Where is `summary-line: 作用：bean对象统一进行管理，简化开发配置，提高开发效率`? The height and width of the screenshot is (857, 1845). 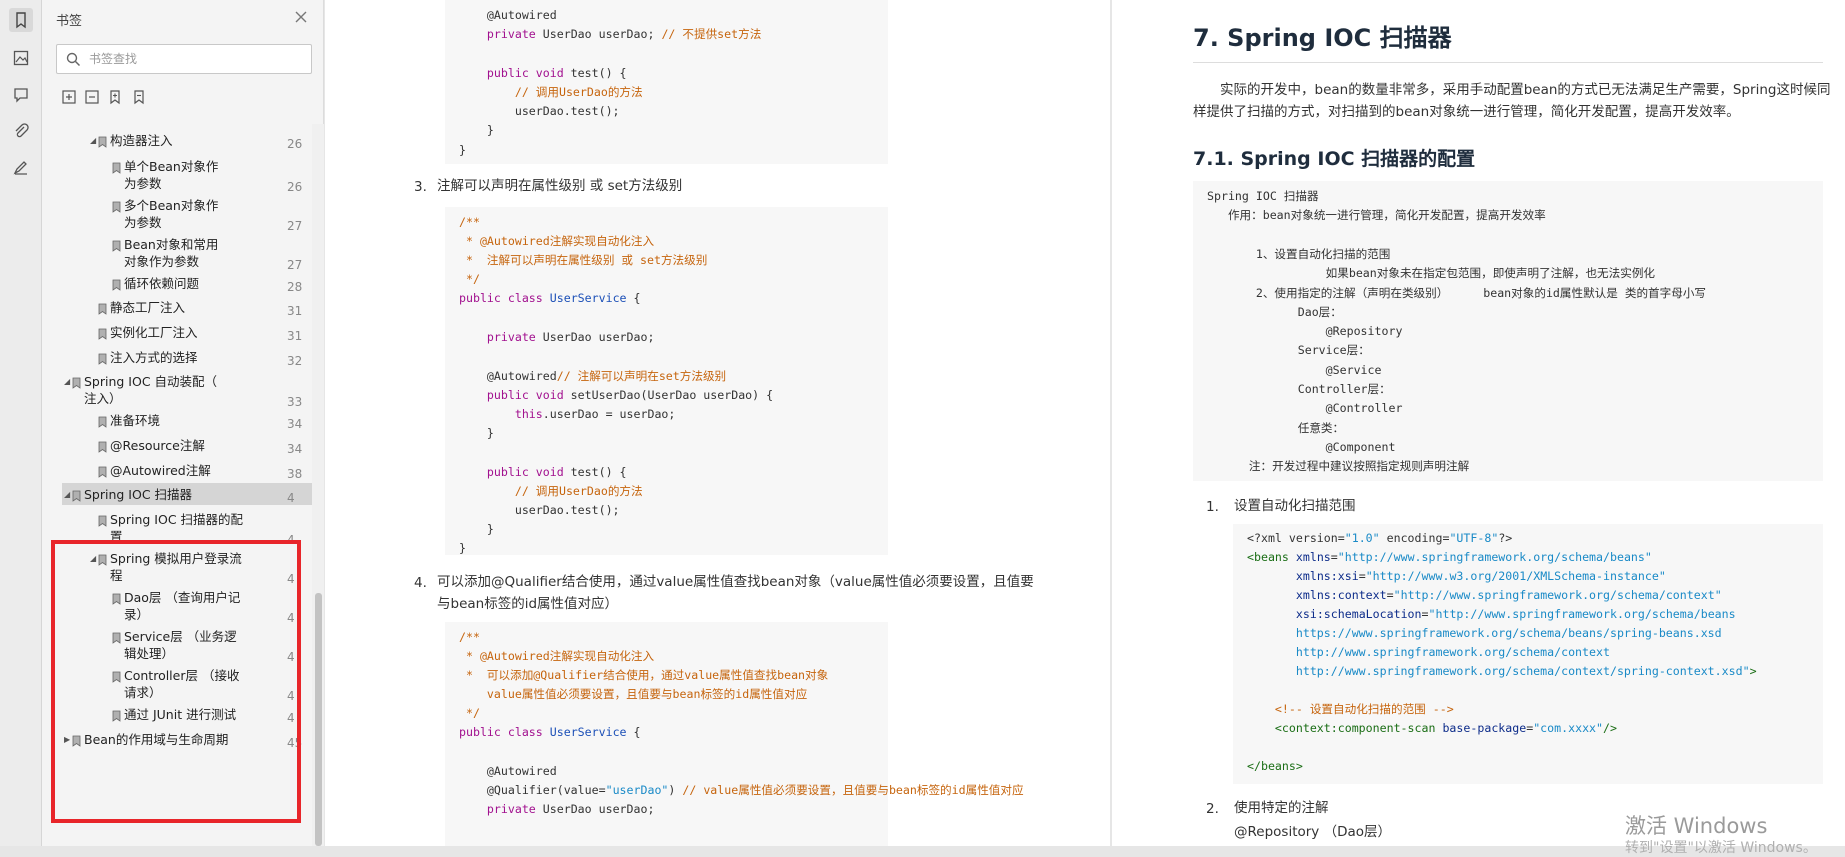 summary-line: 作用：bean对象统一进行管理，简化开发配置，提高开发效率 is located at coordinates (1376, 215).